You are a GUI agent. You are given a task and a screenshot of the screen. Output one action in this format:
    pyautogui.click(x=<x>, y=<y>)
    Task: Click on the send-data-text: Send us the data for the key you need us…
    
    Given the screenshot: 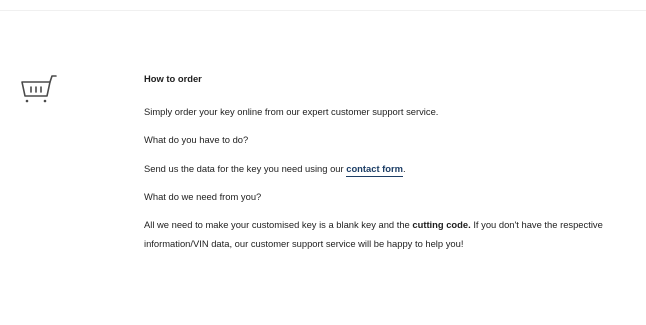 What is the action you would take?
    pyautogui.click(x=275, y=169)
    